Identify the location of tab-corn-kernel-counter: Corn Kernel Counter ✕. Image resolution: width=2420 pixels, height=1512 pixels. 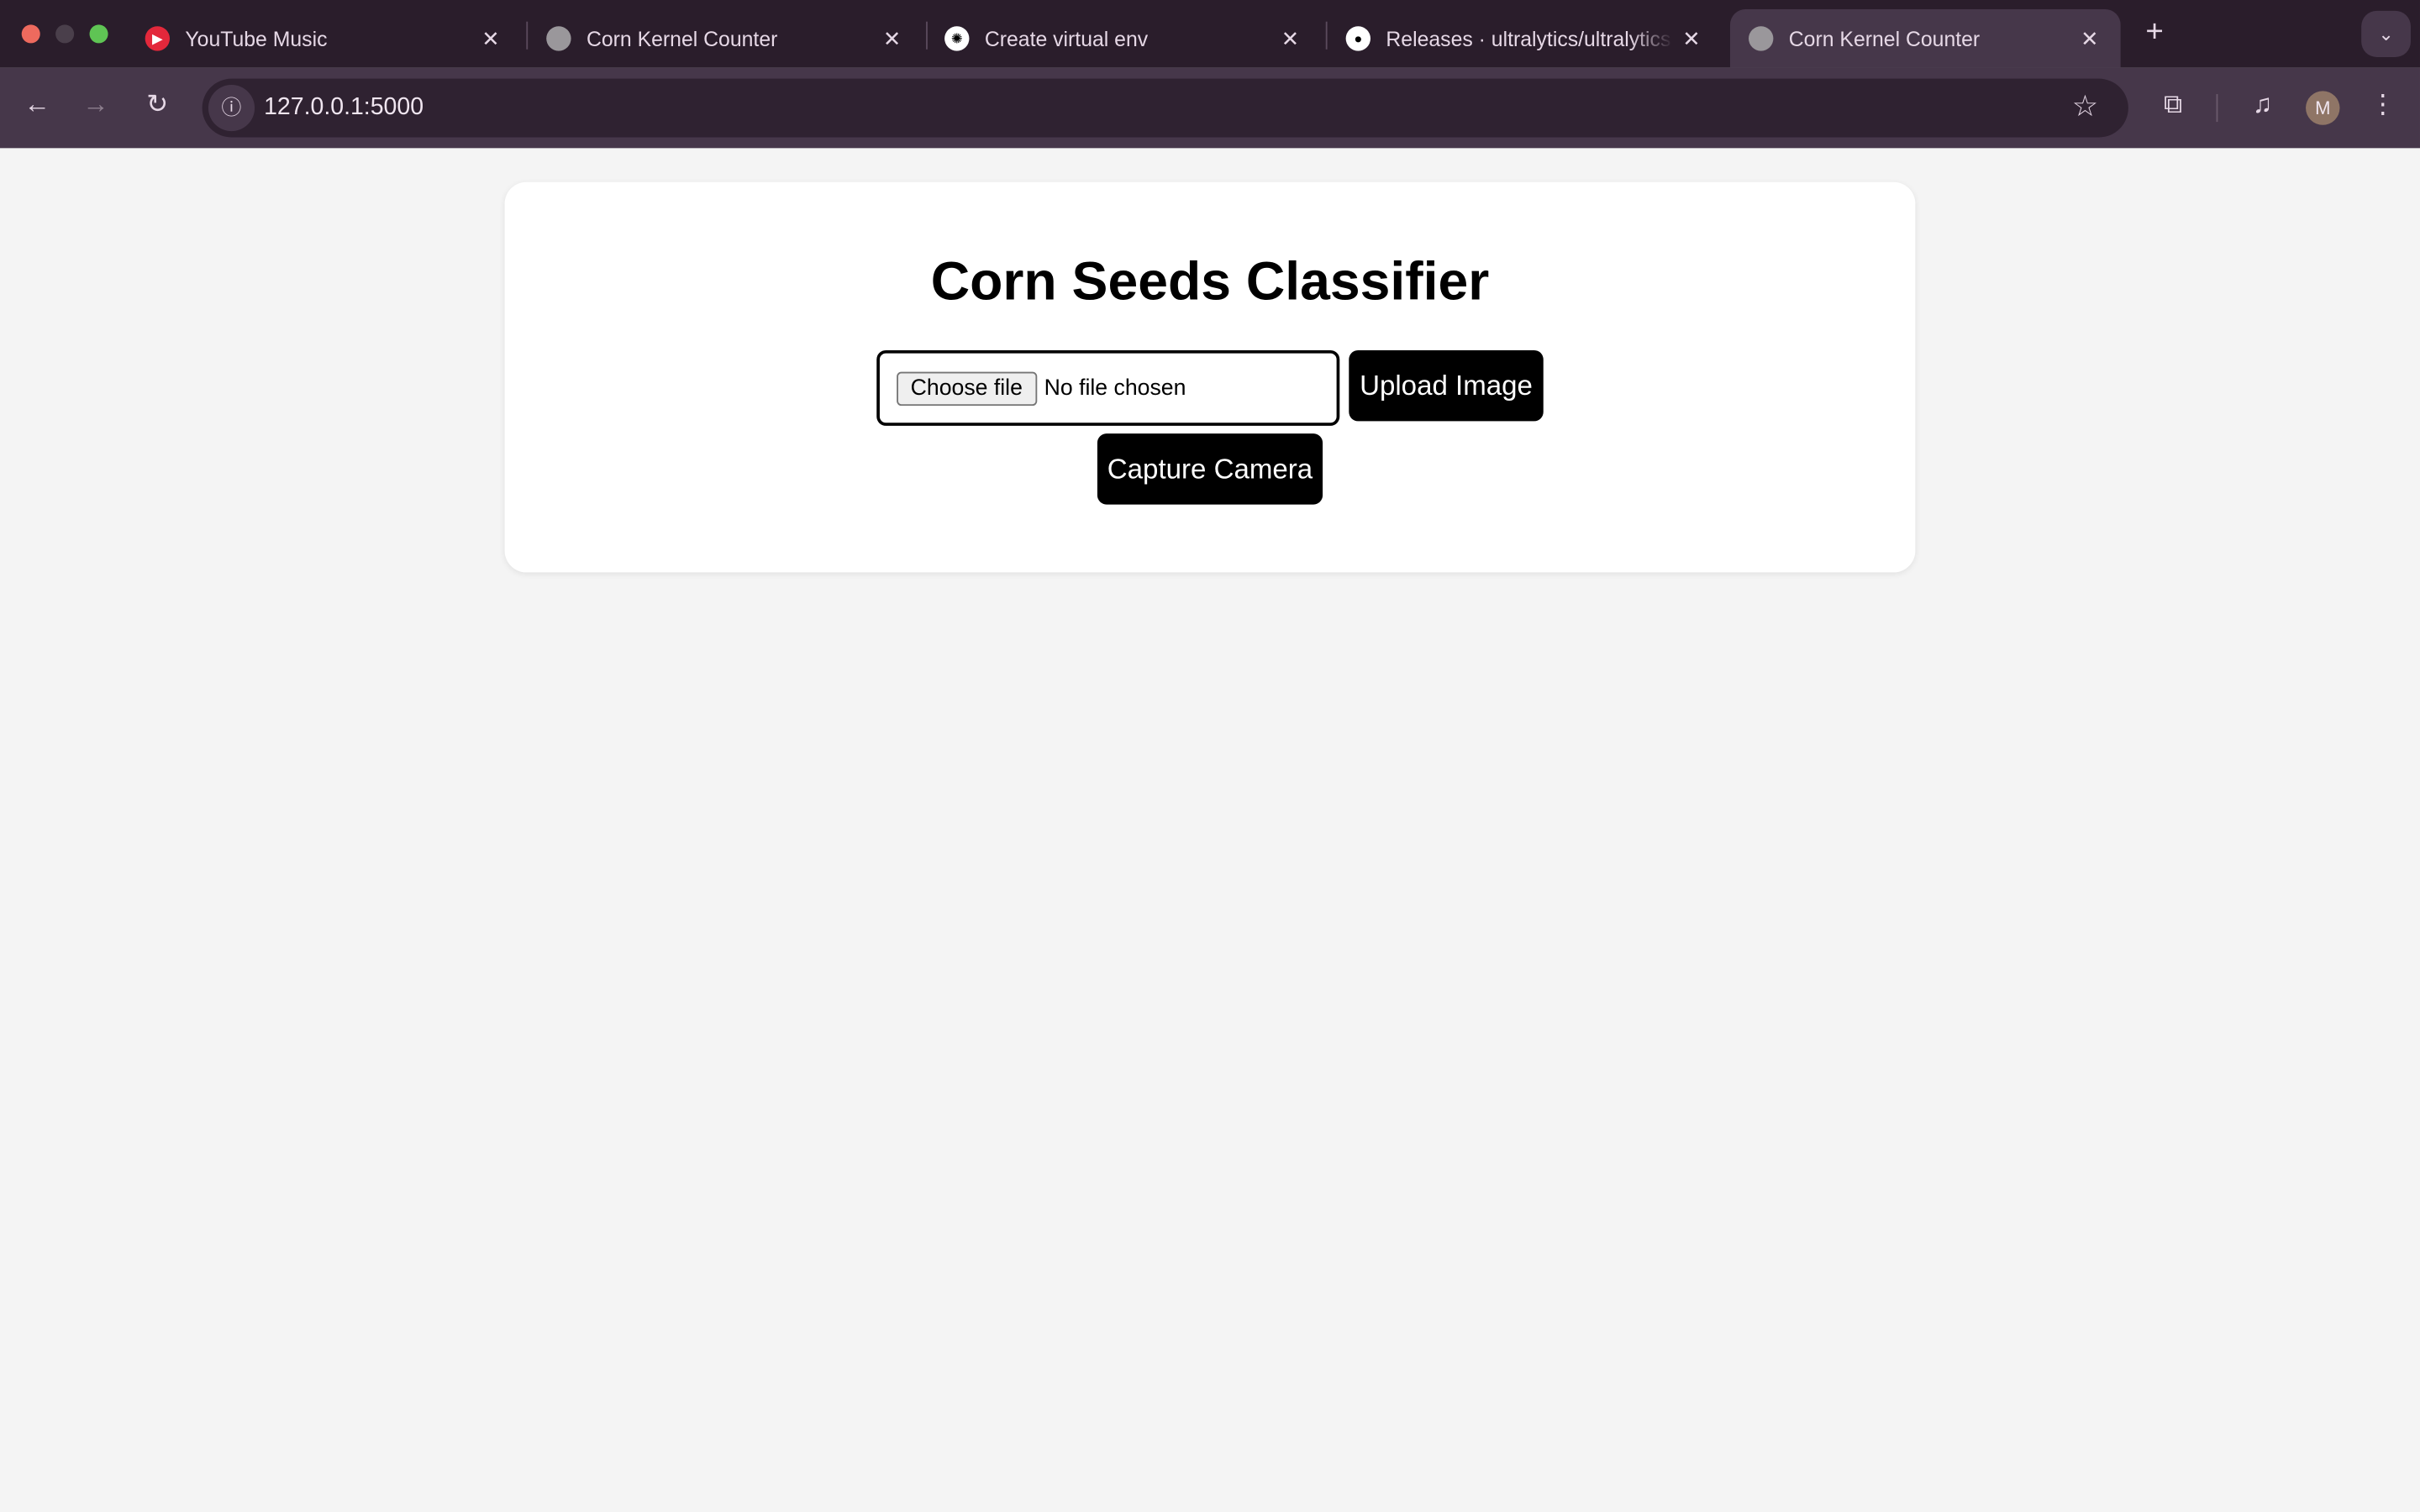
(725, 38).